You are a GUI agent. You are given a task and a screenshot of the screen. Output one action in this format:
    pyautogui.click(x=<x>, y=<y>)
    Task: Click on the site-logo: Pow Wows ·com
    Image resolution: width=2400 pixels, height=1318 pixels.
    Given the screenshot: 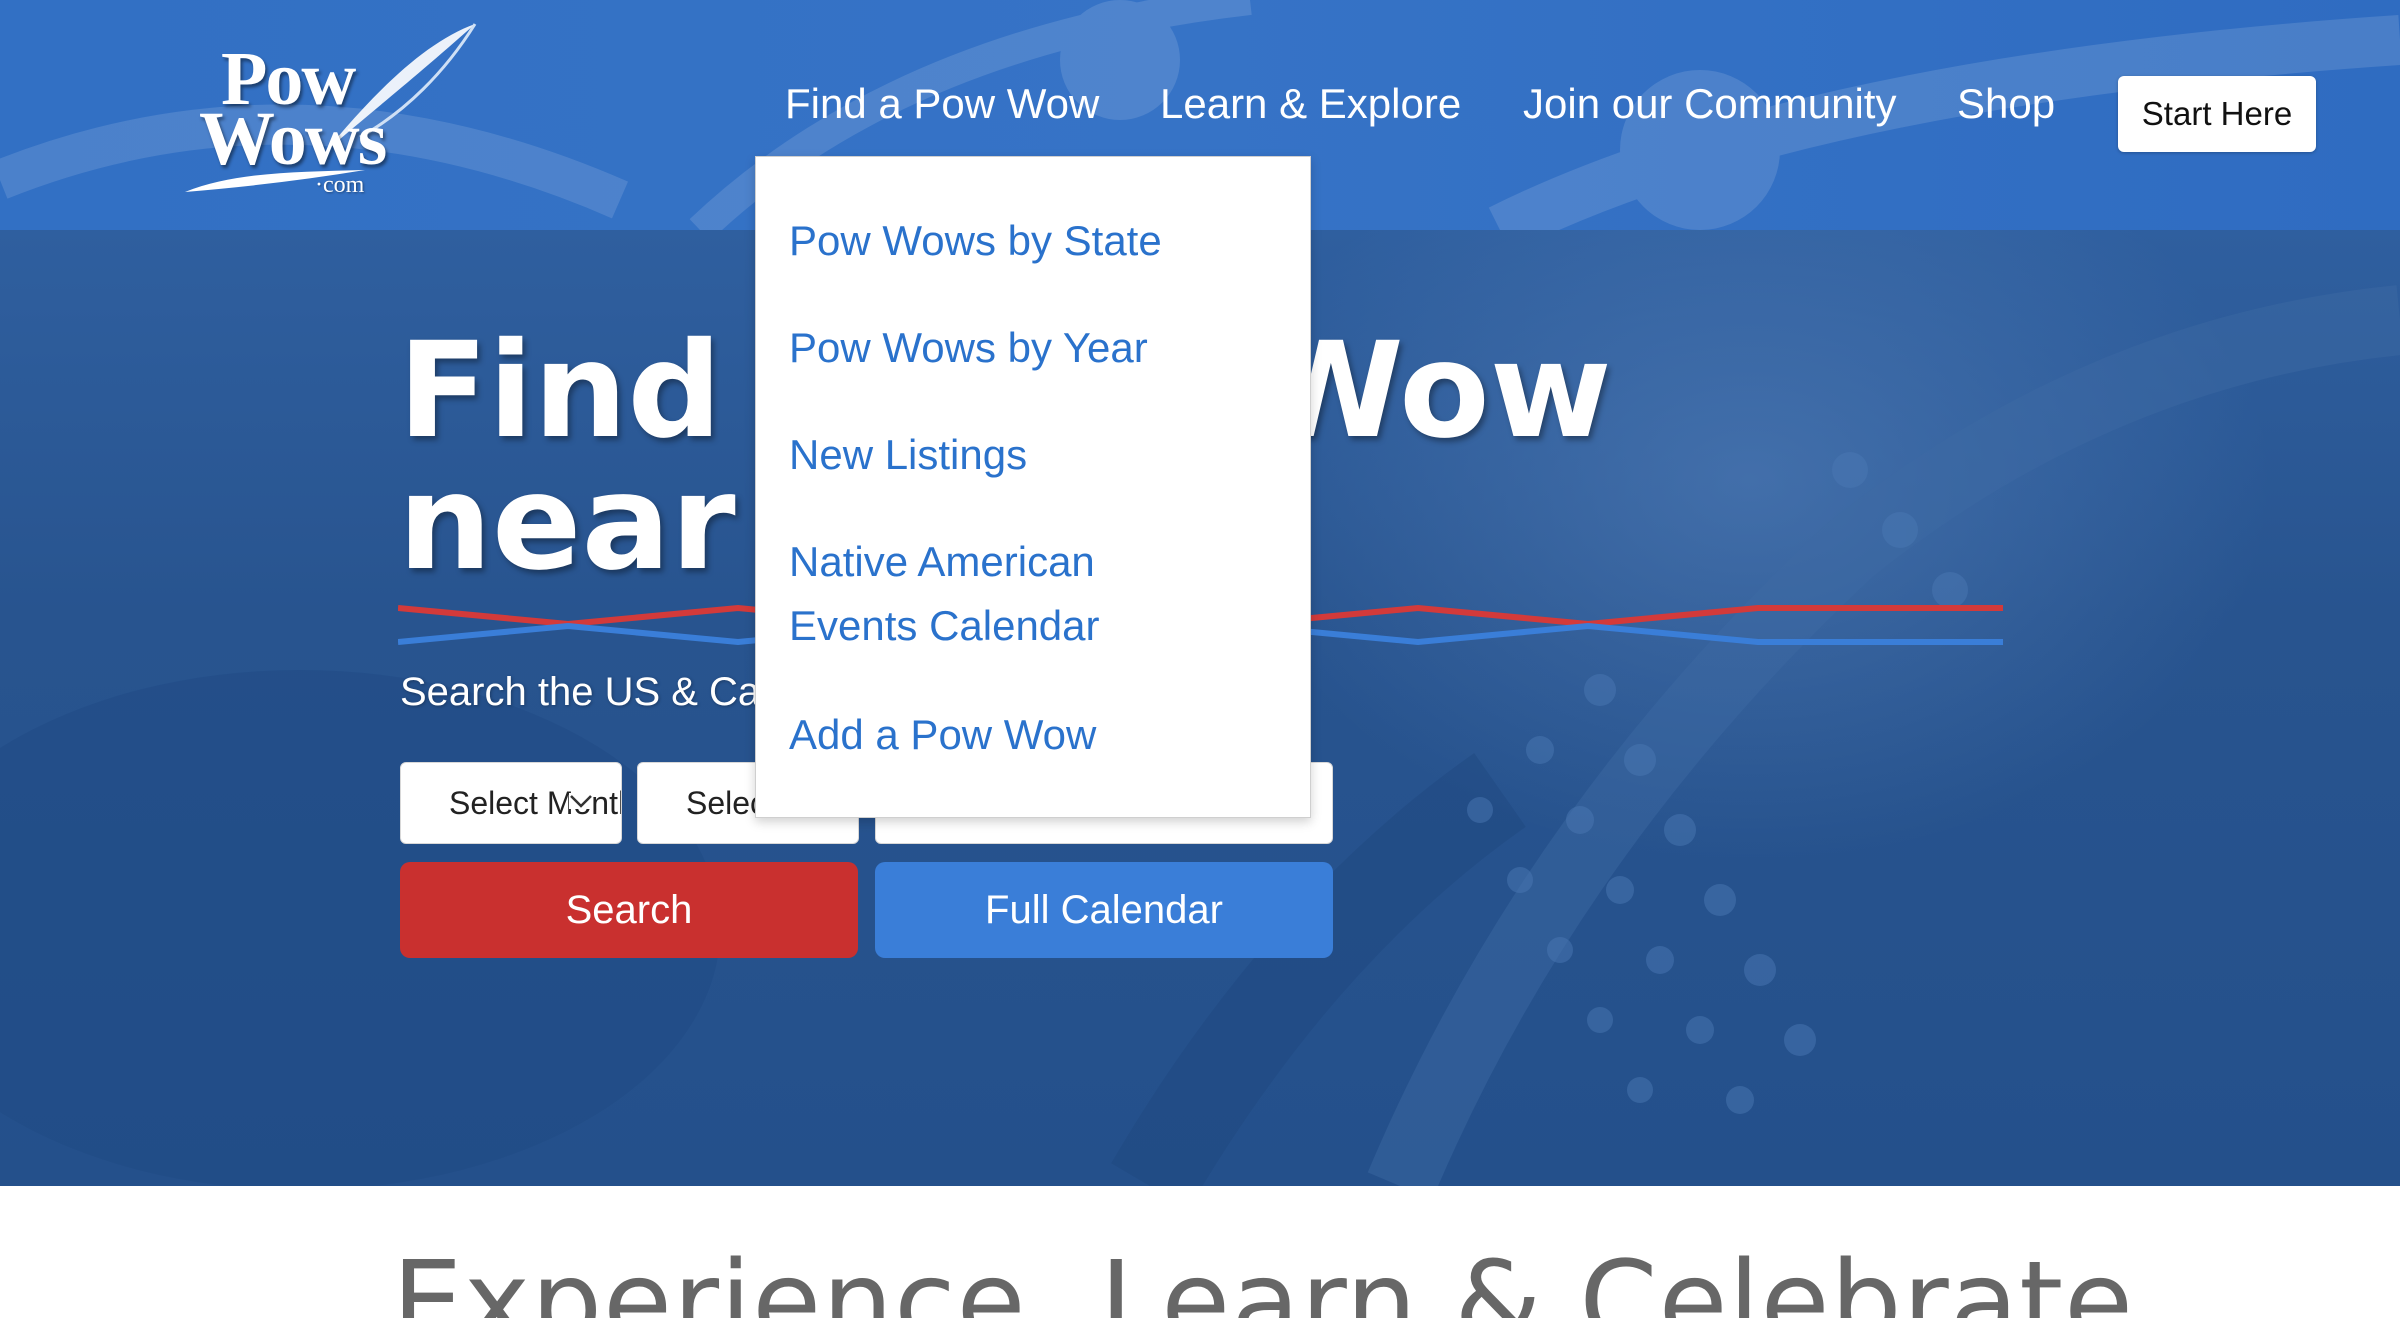 What is the action you would take?
    pyautogui.click(x=327, y=112)
    